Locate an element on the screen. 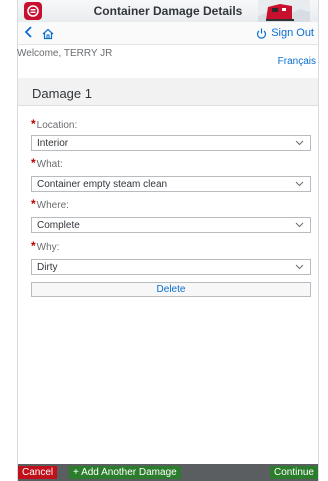  what-label: *What: is located at coordinates (47, 163).